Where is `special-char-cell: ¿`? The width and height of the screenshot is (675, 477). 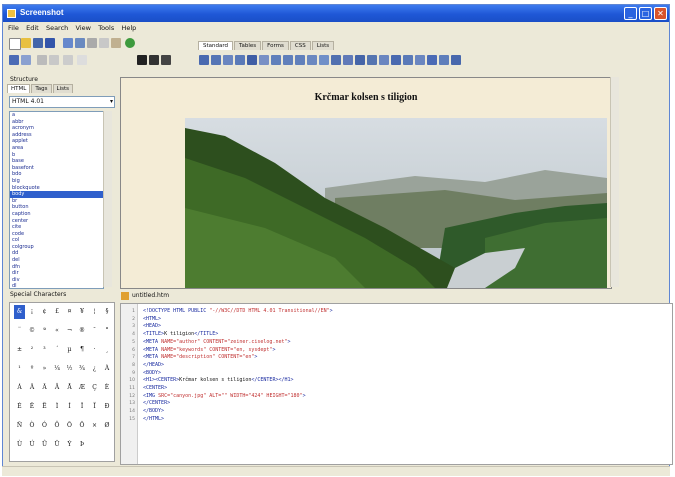 special-char-cell: ¿ is located at coordinates (94, 369).